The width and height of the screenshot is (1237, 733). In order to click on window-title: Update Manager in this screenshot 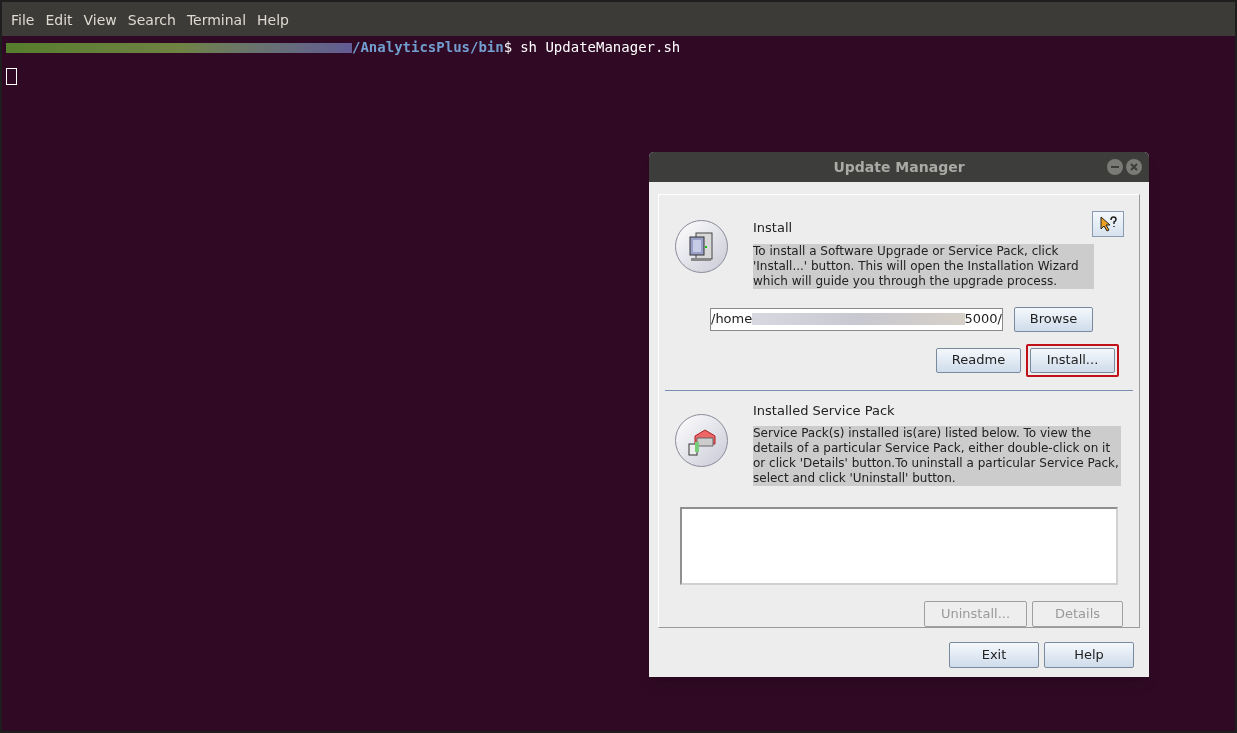, I will do `click(899, 167)`.